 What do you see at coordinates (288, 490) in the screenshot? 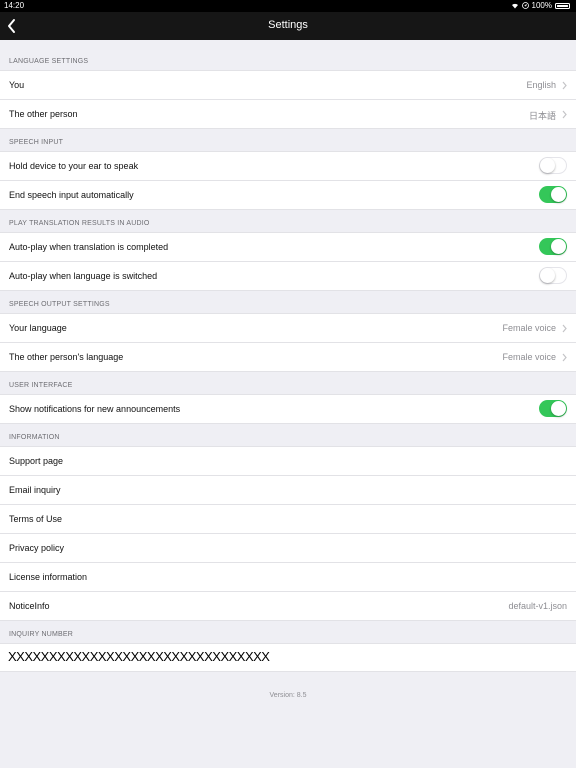
I see `row-email-inquiry: Email inquiry` at bounding box center [288, 490].